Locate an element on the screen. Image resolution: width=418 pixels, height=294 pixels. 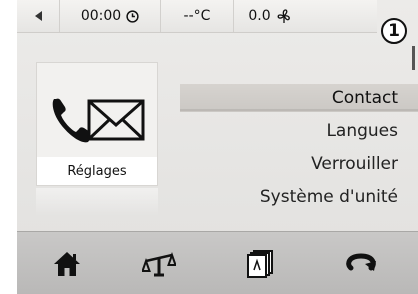
menu-item-systeme-unite: Système d'unité is located at coordinates (329, 197).